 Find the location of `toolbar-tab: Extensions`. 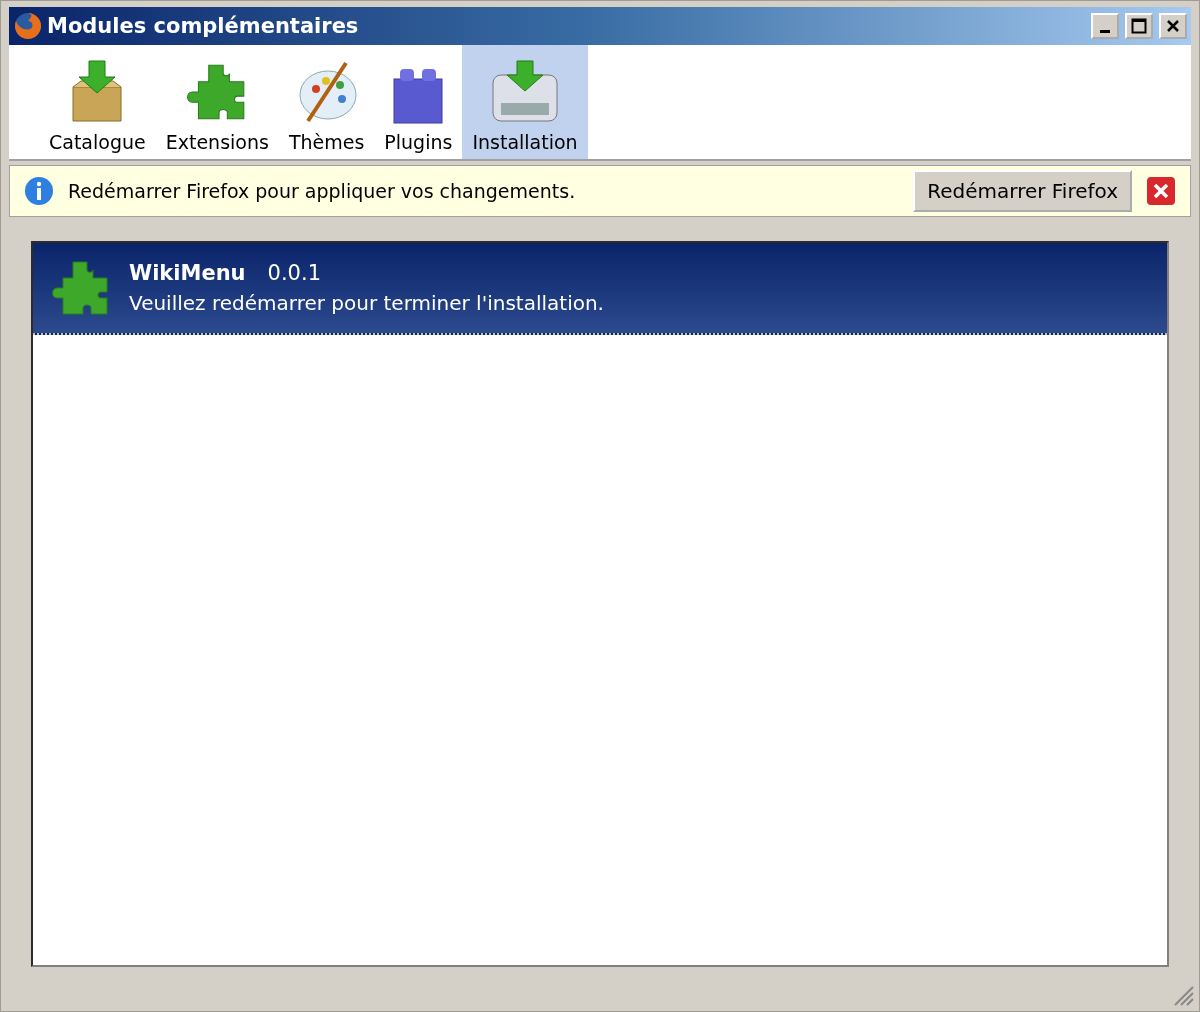

toolbar-tab: Extensions is located at coordinates (217, 102).